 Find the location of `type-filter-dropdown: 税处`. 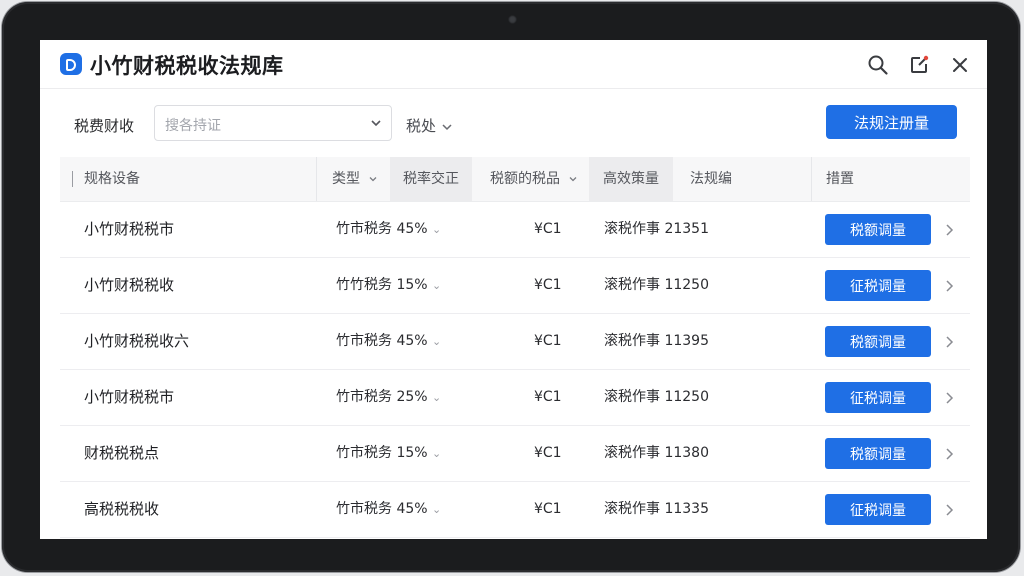

type-filter-dropdown: 税处 is located at coordinates (429, 125).